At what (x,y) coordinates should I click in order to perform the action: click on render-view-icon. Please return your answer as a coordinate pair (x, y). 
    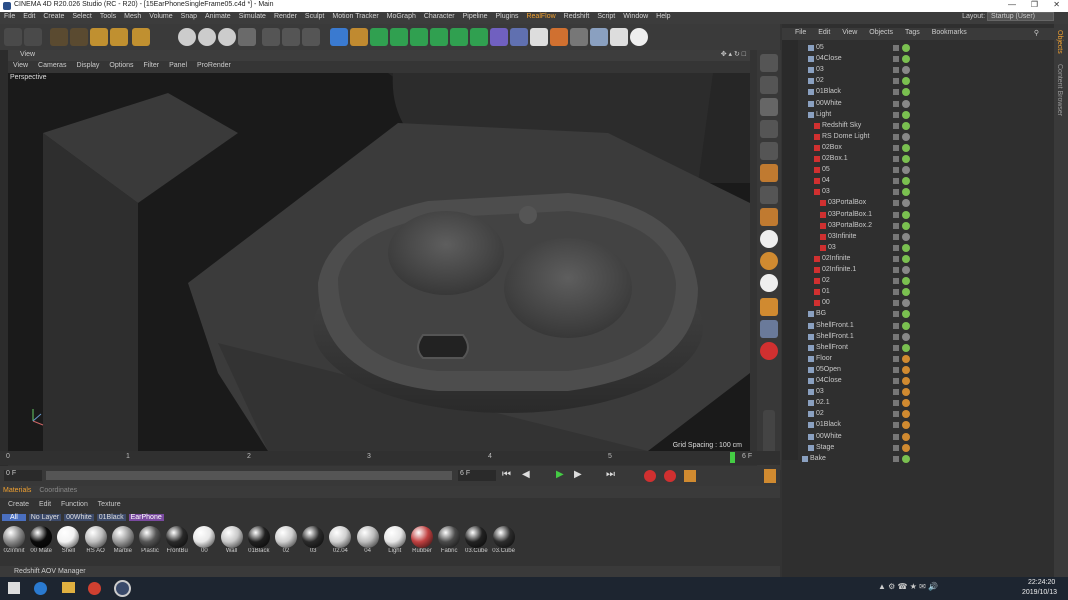
    Looking at the image, I should click on (271, 37).